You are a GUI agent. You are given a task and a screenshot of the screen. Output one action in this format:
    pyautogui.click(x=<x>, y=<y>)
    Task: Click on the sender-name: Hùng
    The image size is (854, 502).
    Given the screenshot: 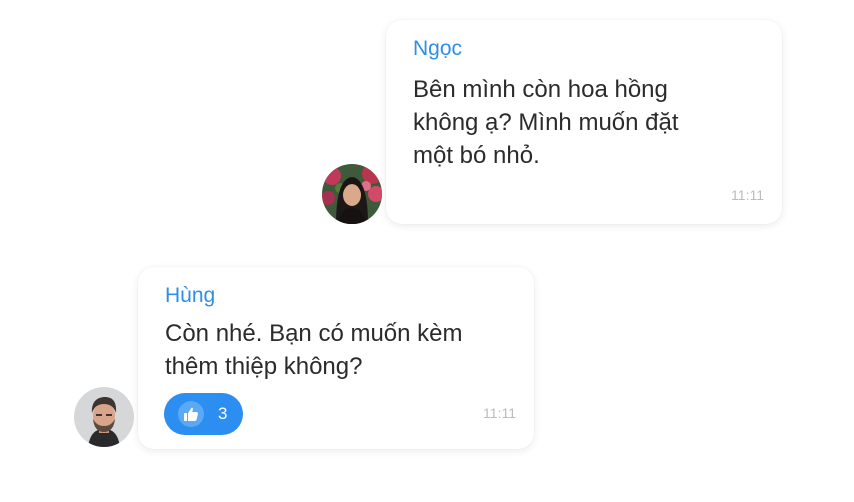 What is the action you would take?
    pyautogui.click(x=190, y=295)
    